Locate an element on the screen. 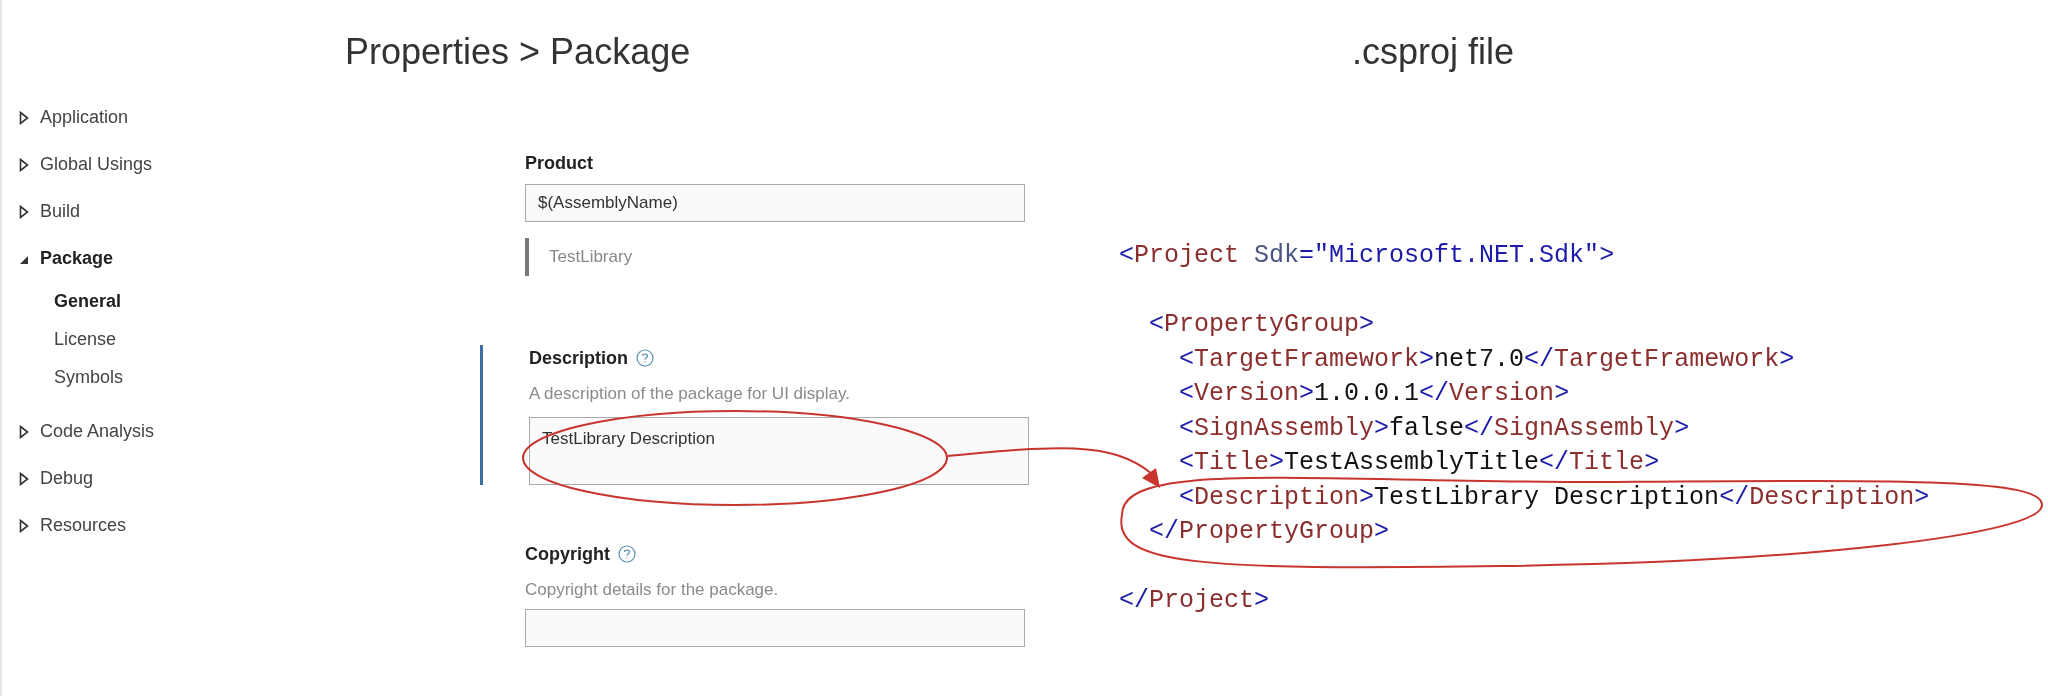 The width and height of the screenshot is (2048, 696). sidebar-item: Code Analysis is located at coordinates (241, 431).